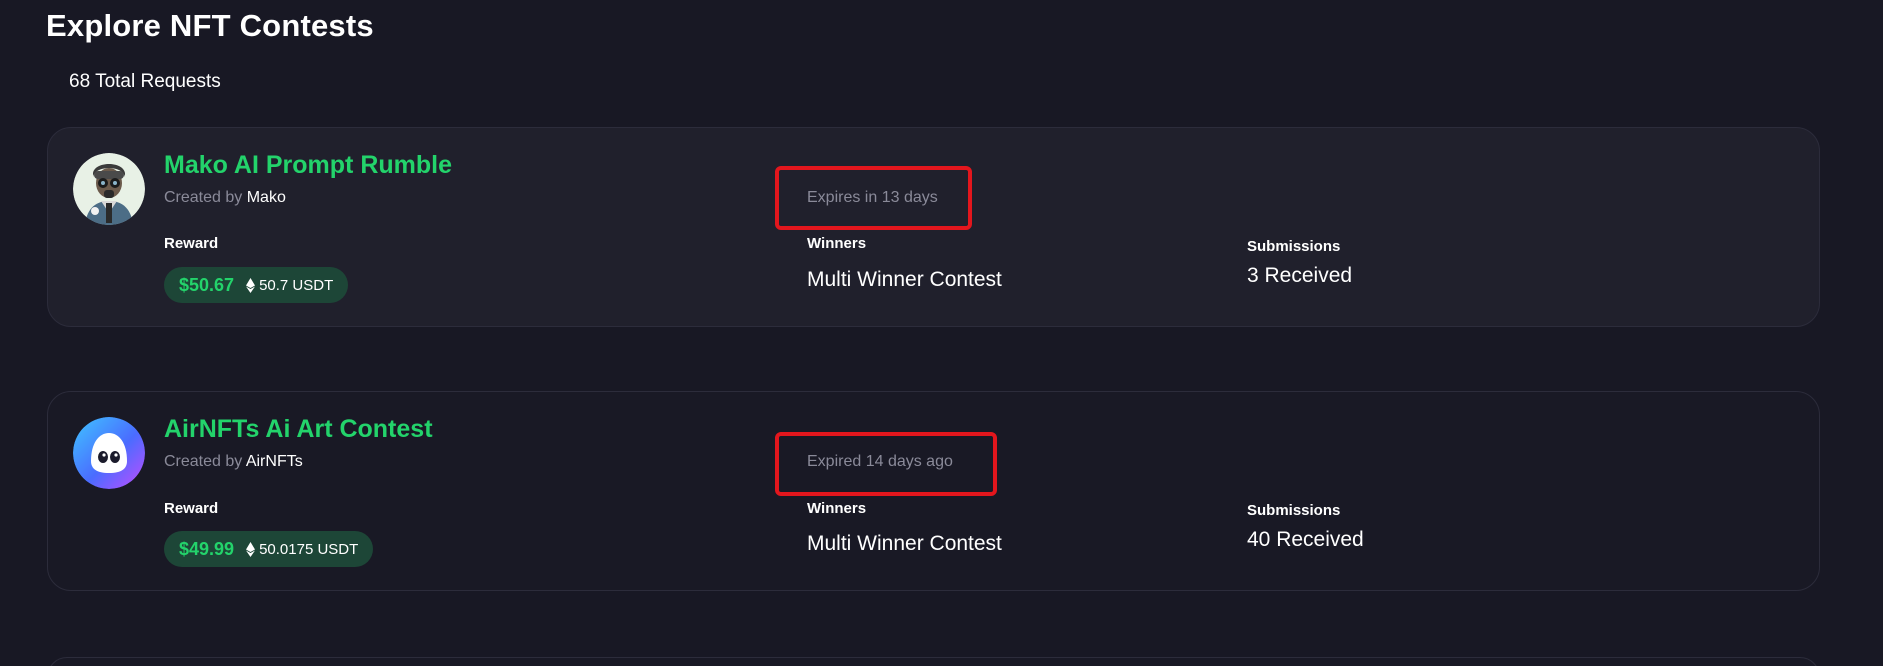 The image size is (1883, 666). I want to click on reward-badge: $50.67 50.7 USDT, so click(256, 285).